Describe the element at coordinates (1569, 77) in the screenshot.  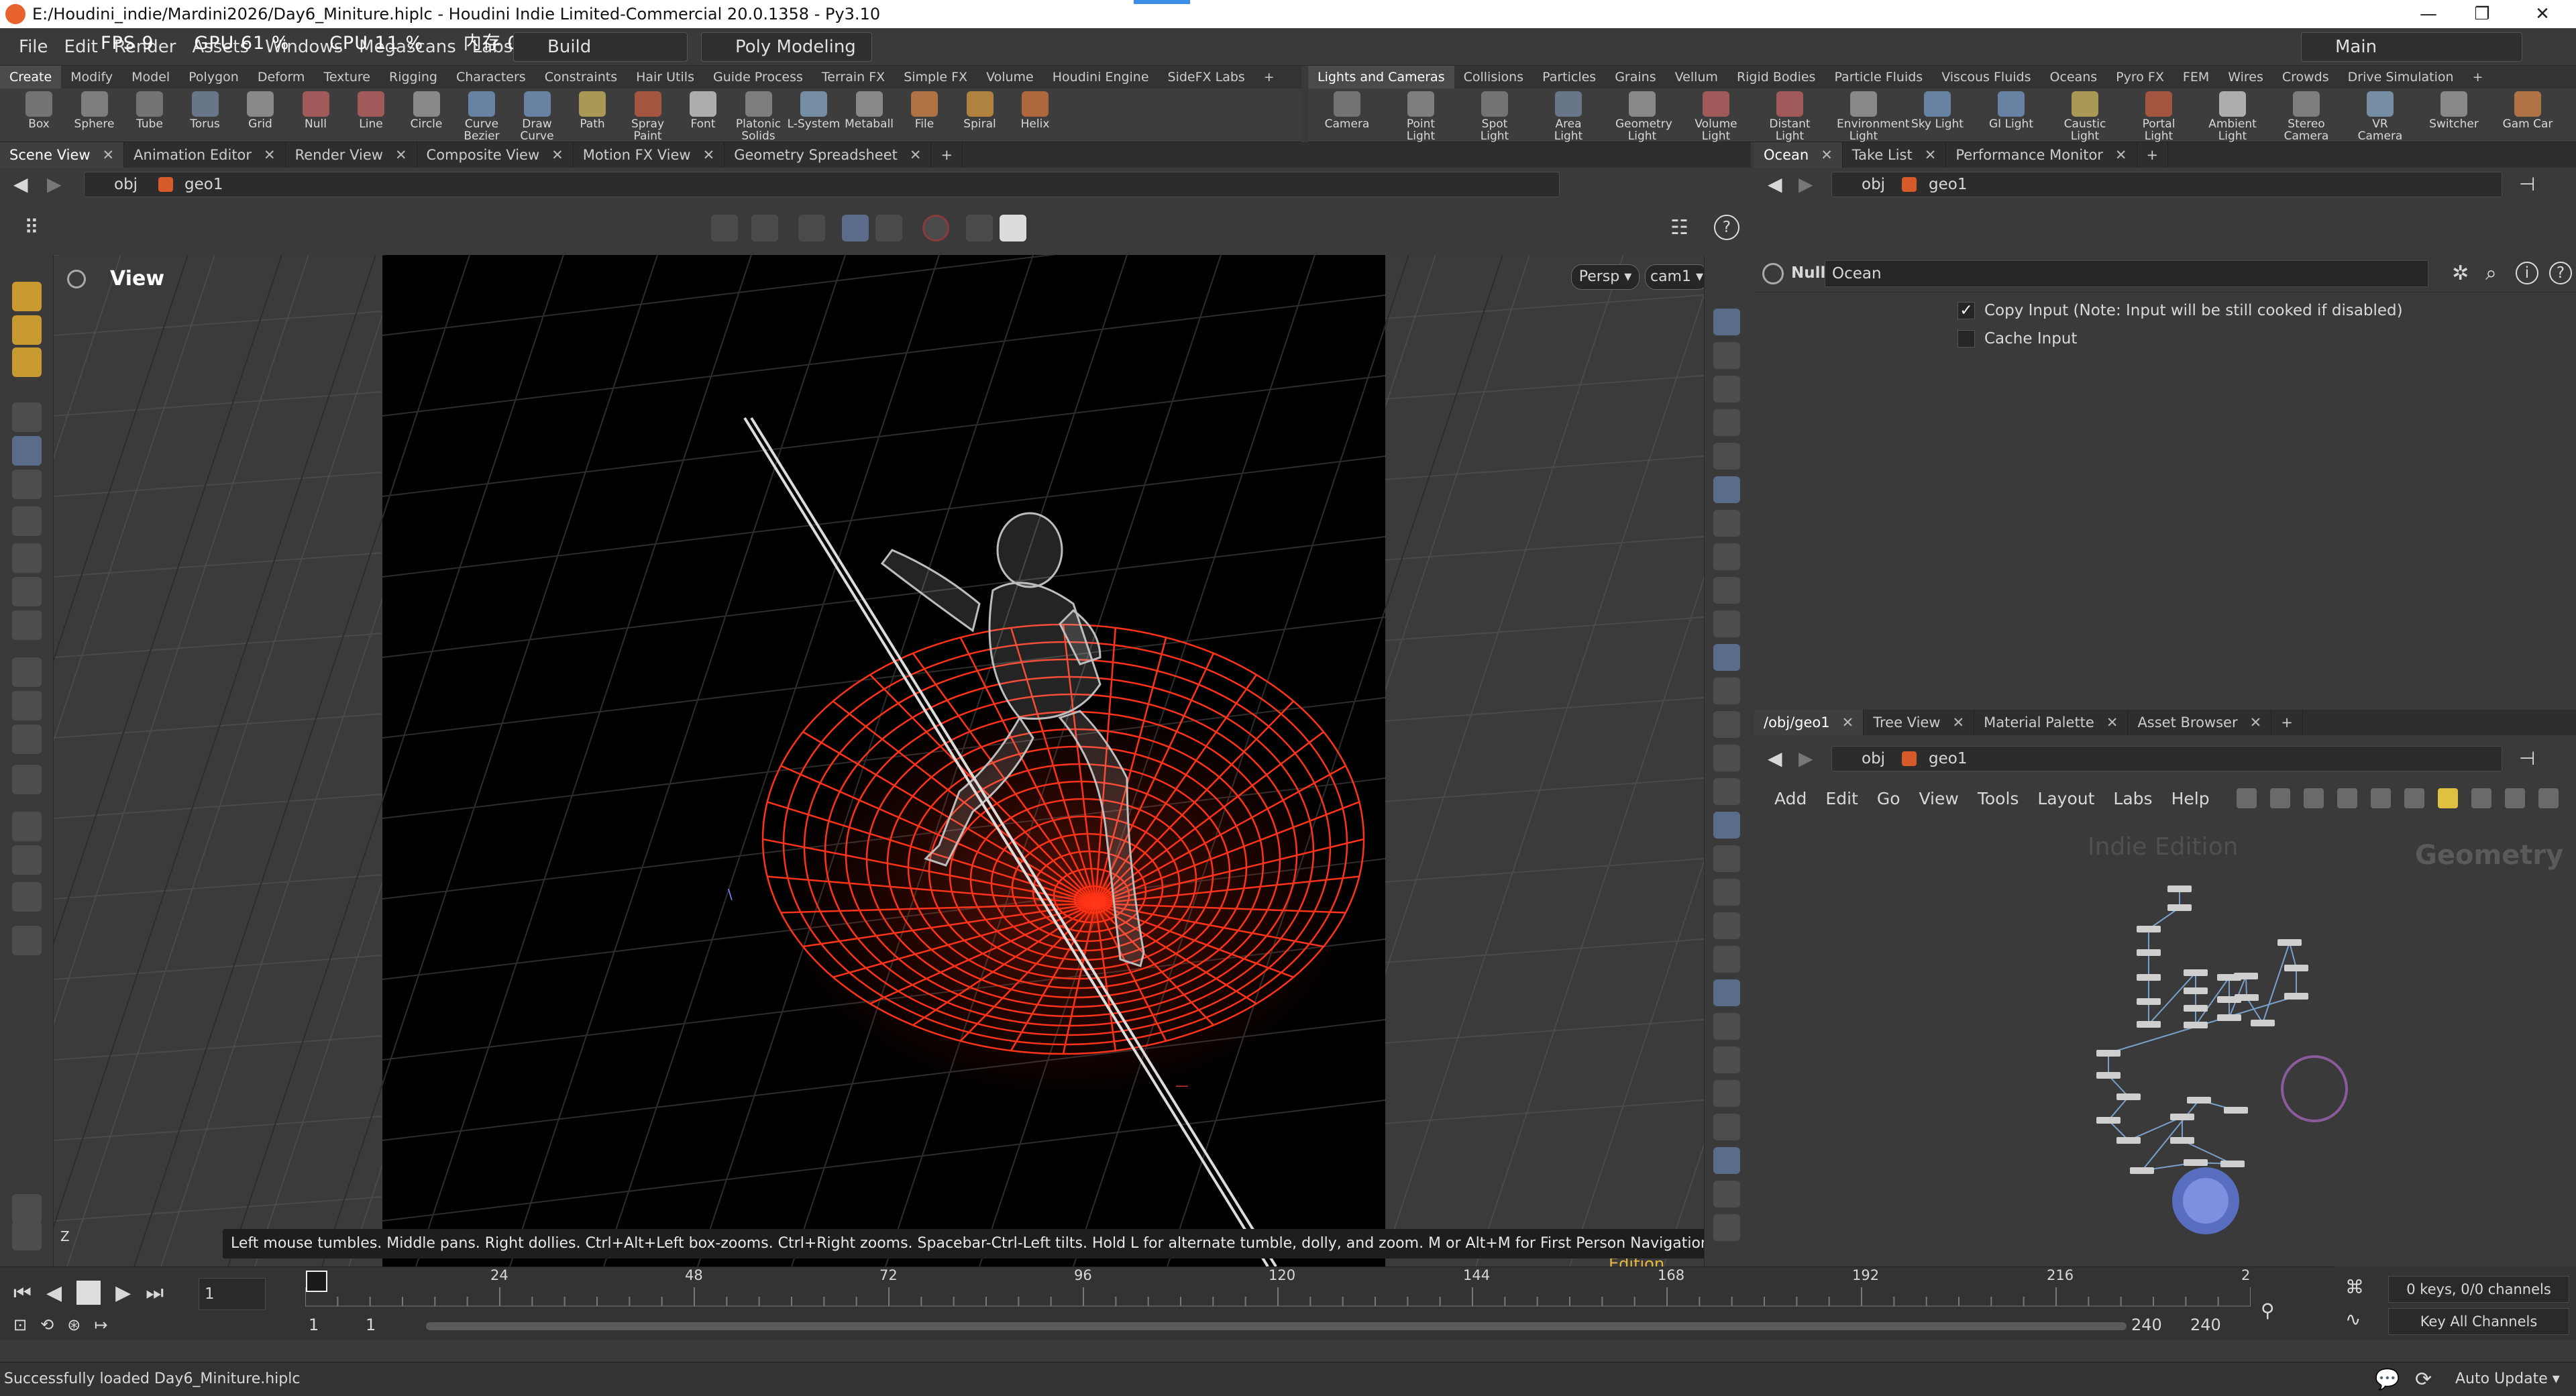
I see `shelf-tab-particles: Particles` at that location.